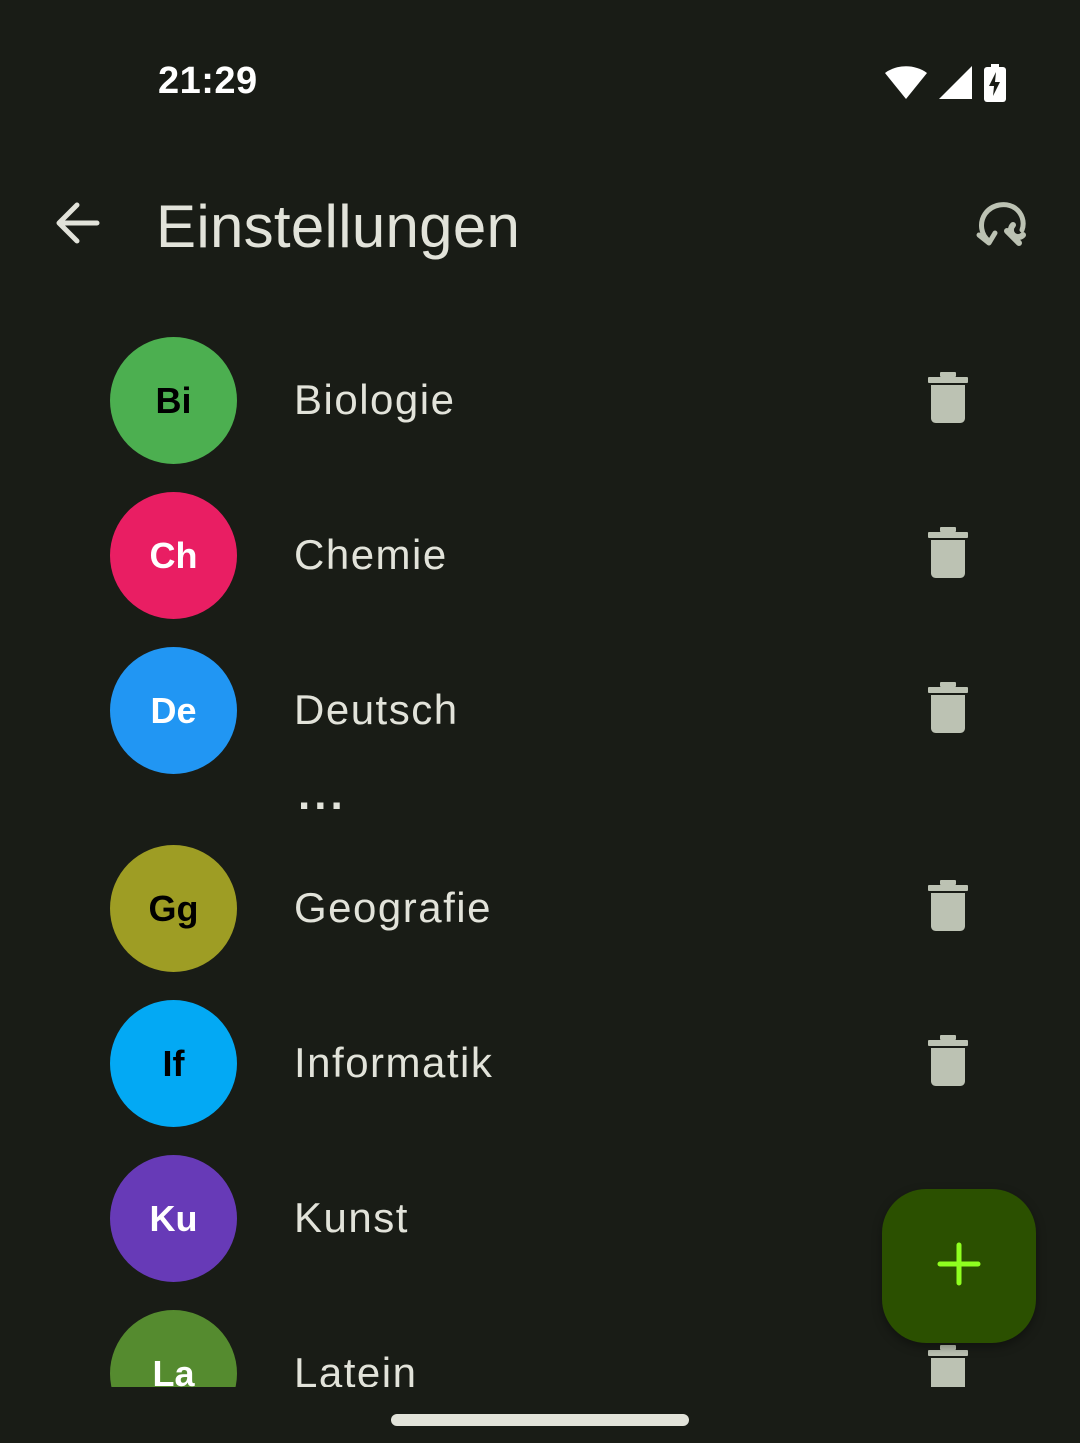 The height and width of the screenshot is (1443, 1080). Describe the element at coordinates (356, 1368) in the screenshot. I see `subject-name: Latein` at that location.